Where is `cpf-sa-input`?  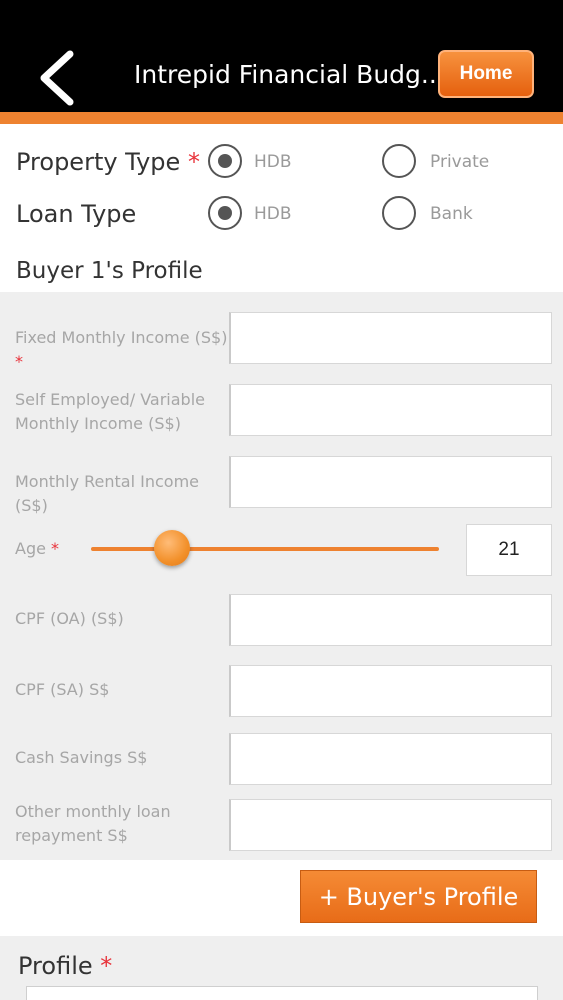 cpf-sa-input is located at coordinates (390, 691).